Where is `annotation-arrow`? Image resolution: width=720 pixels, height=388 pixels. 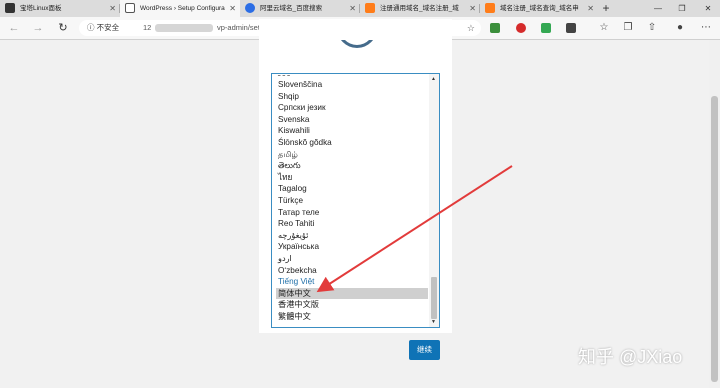 annotation-arrow is located at coordinates (414, 229).